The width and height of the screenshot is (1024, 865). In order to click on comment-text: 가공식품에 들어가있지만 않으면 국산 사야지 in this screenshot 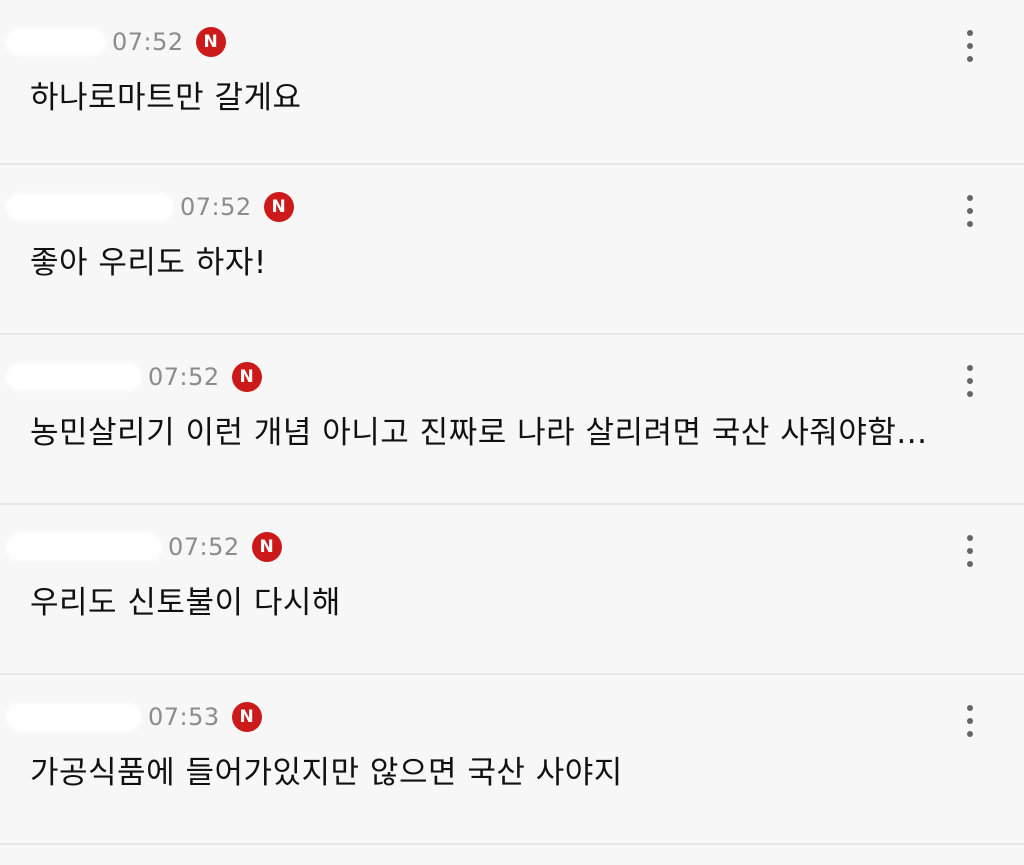, I will do `click(326, 773)`.